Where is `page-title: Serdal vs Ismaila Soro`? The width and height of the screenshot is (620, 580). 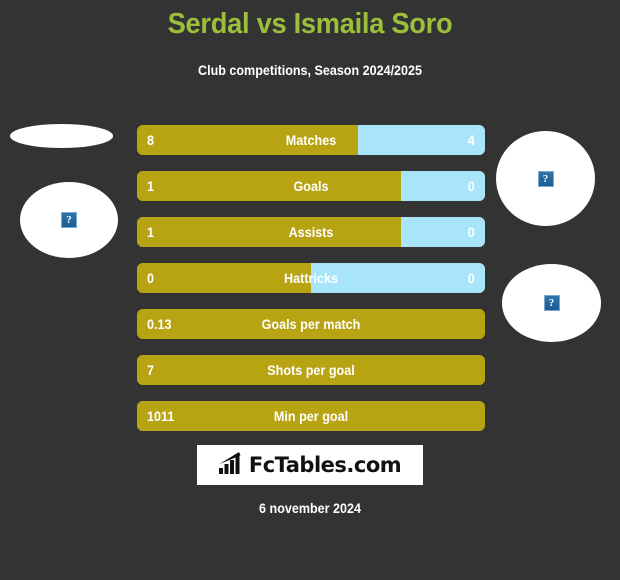
page-title: Serdal vs Ismaila Soro is located at coordinates (310, 24).